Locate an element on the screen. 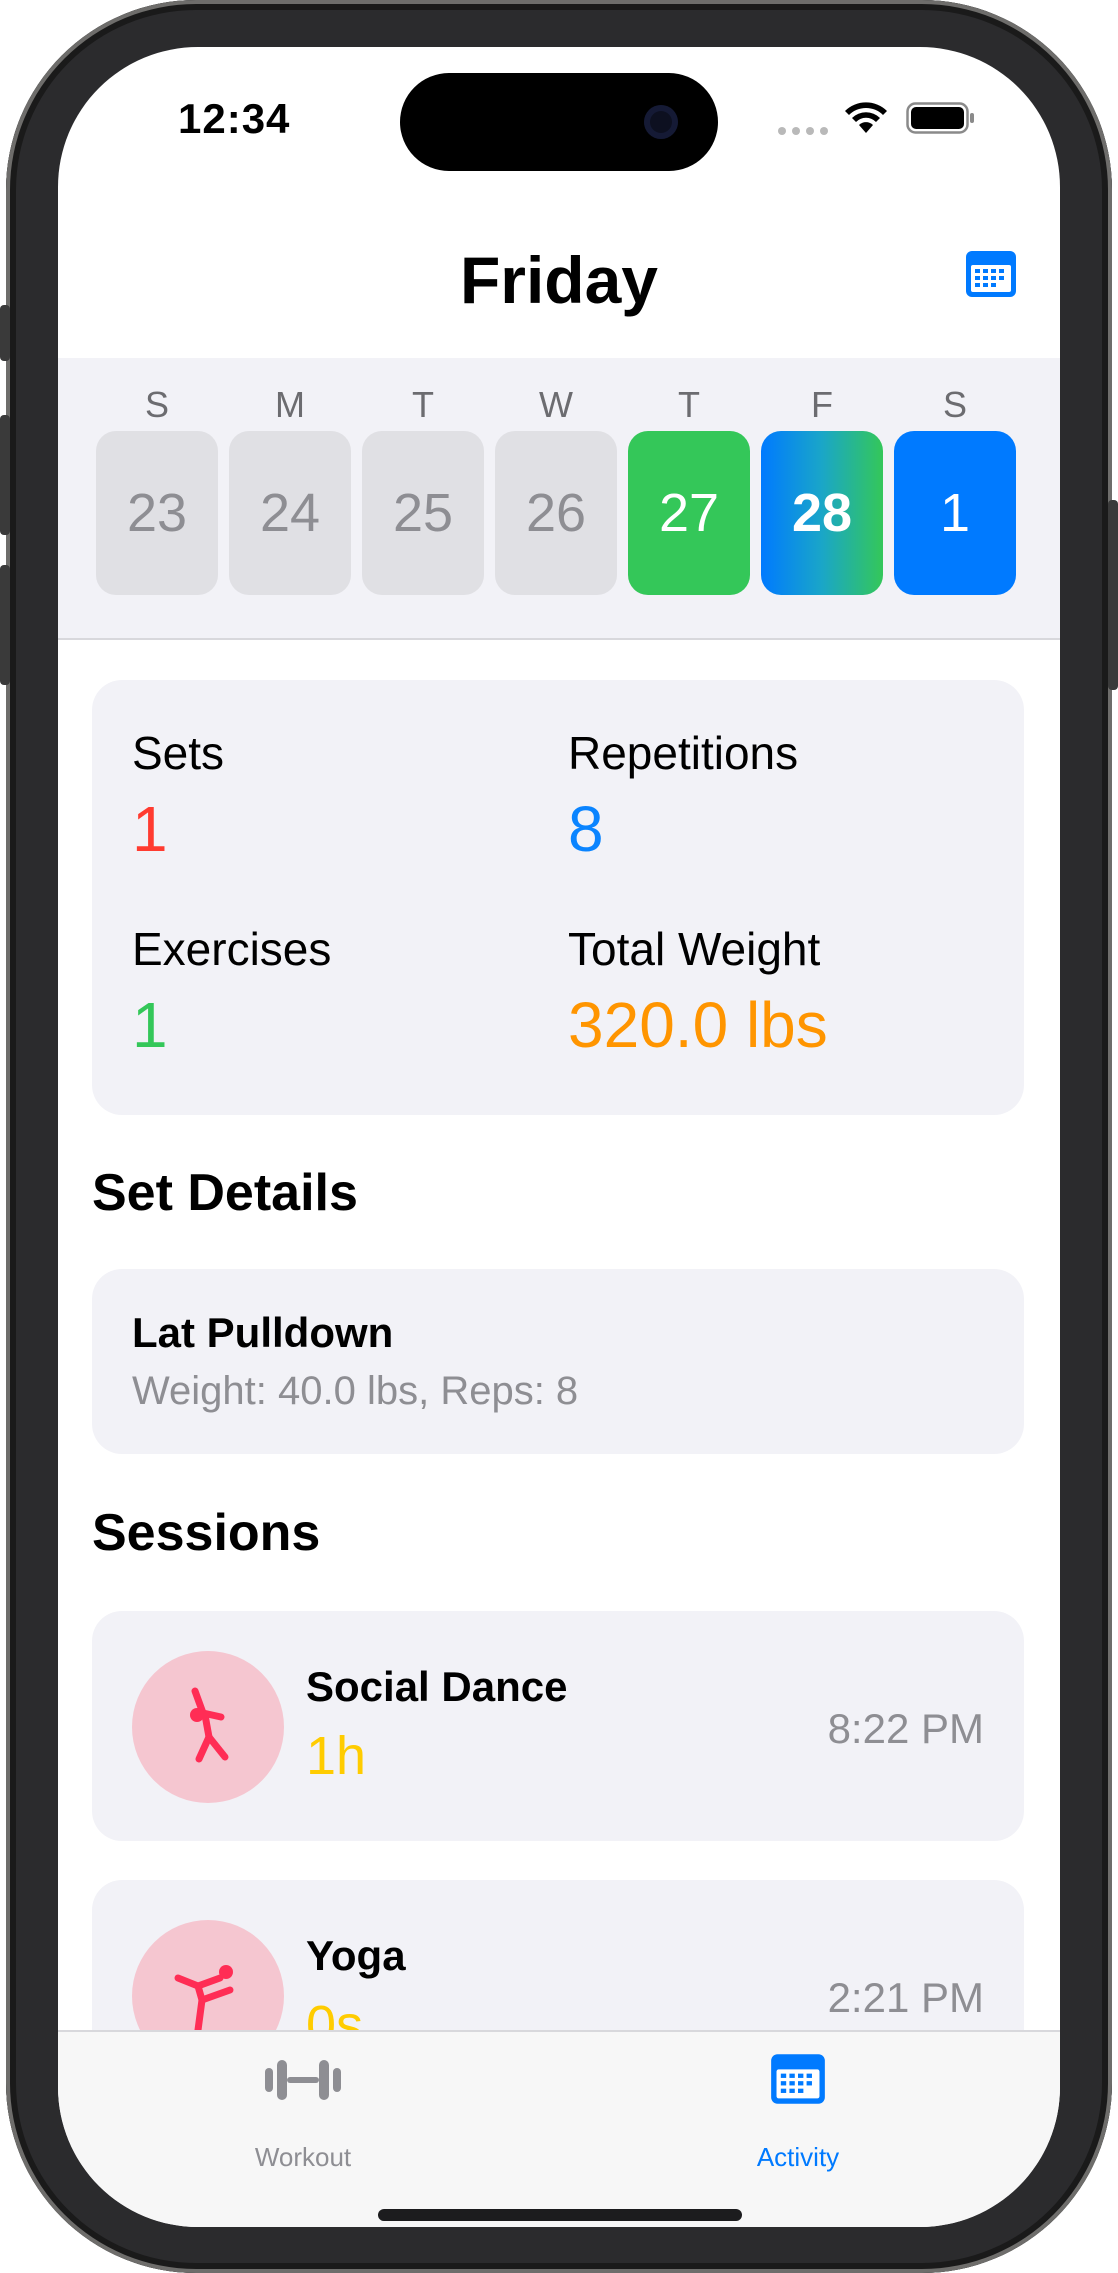  set-detail-item: Lat Pulldown Weight: 40.0 lbs, Reps: 8 is located at coordinates (558, 1361).